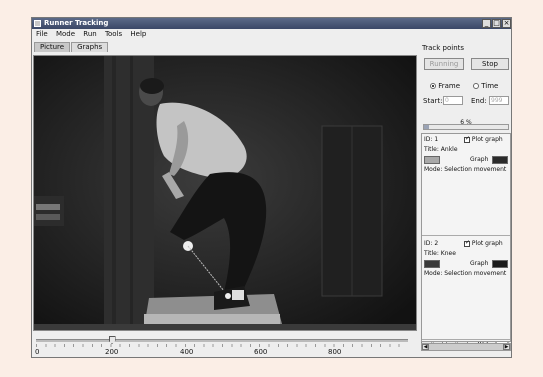 This screenshot has width=543, height=377. What do you see at coordinates (441, 149) in the screenshot?
I see `point-title: Title: Ankle` at bounding box center [441, 149].